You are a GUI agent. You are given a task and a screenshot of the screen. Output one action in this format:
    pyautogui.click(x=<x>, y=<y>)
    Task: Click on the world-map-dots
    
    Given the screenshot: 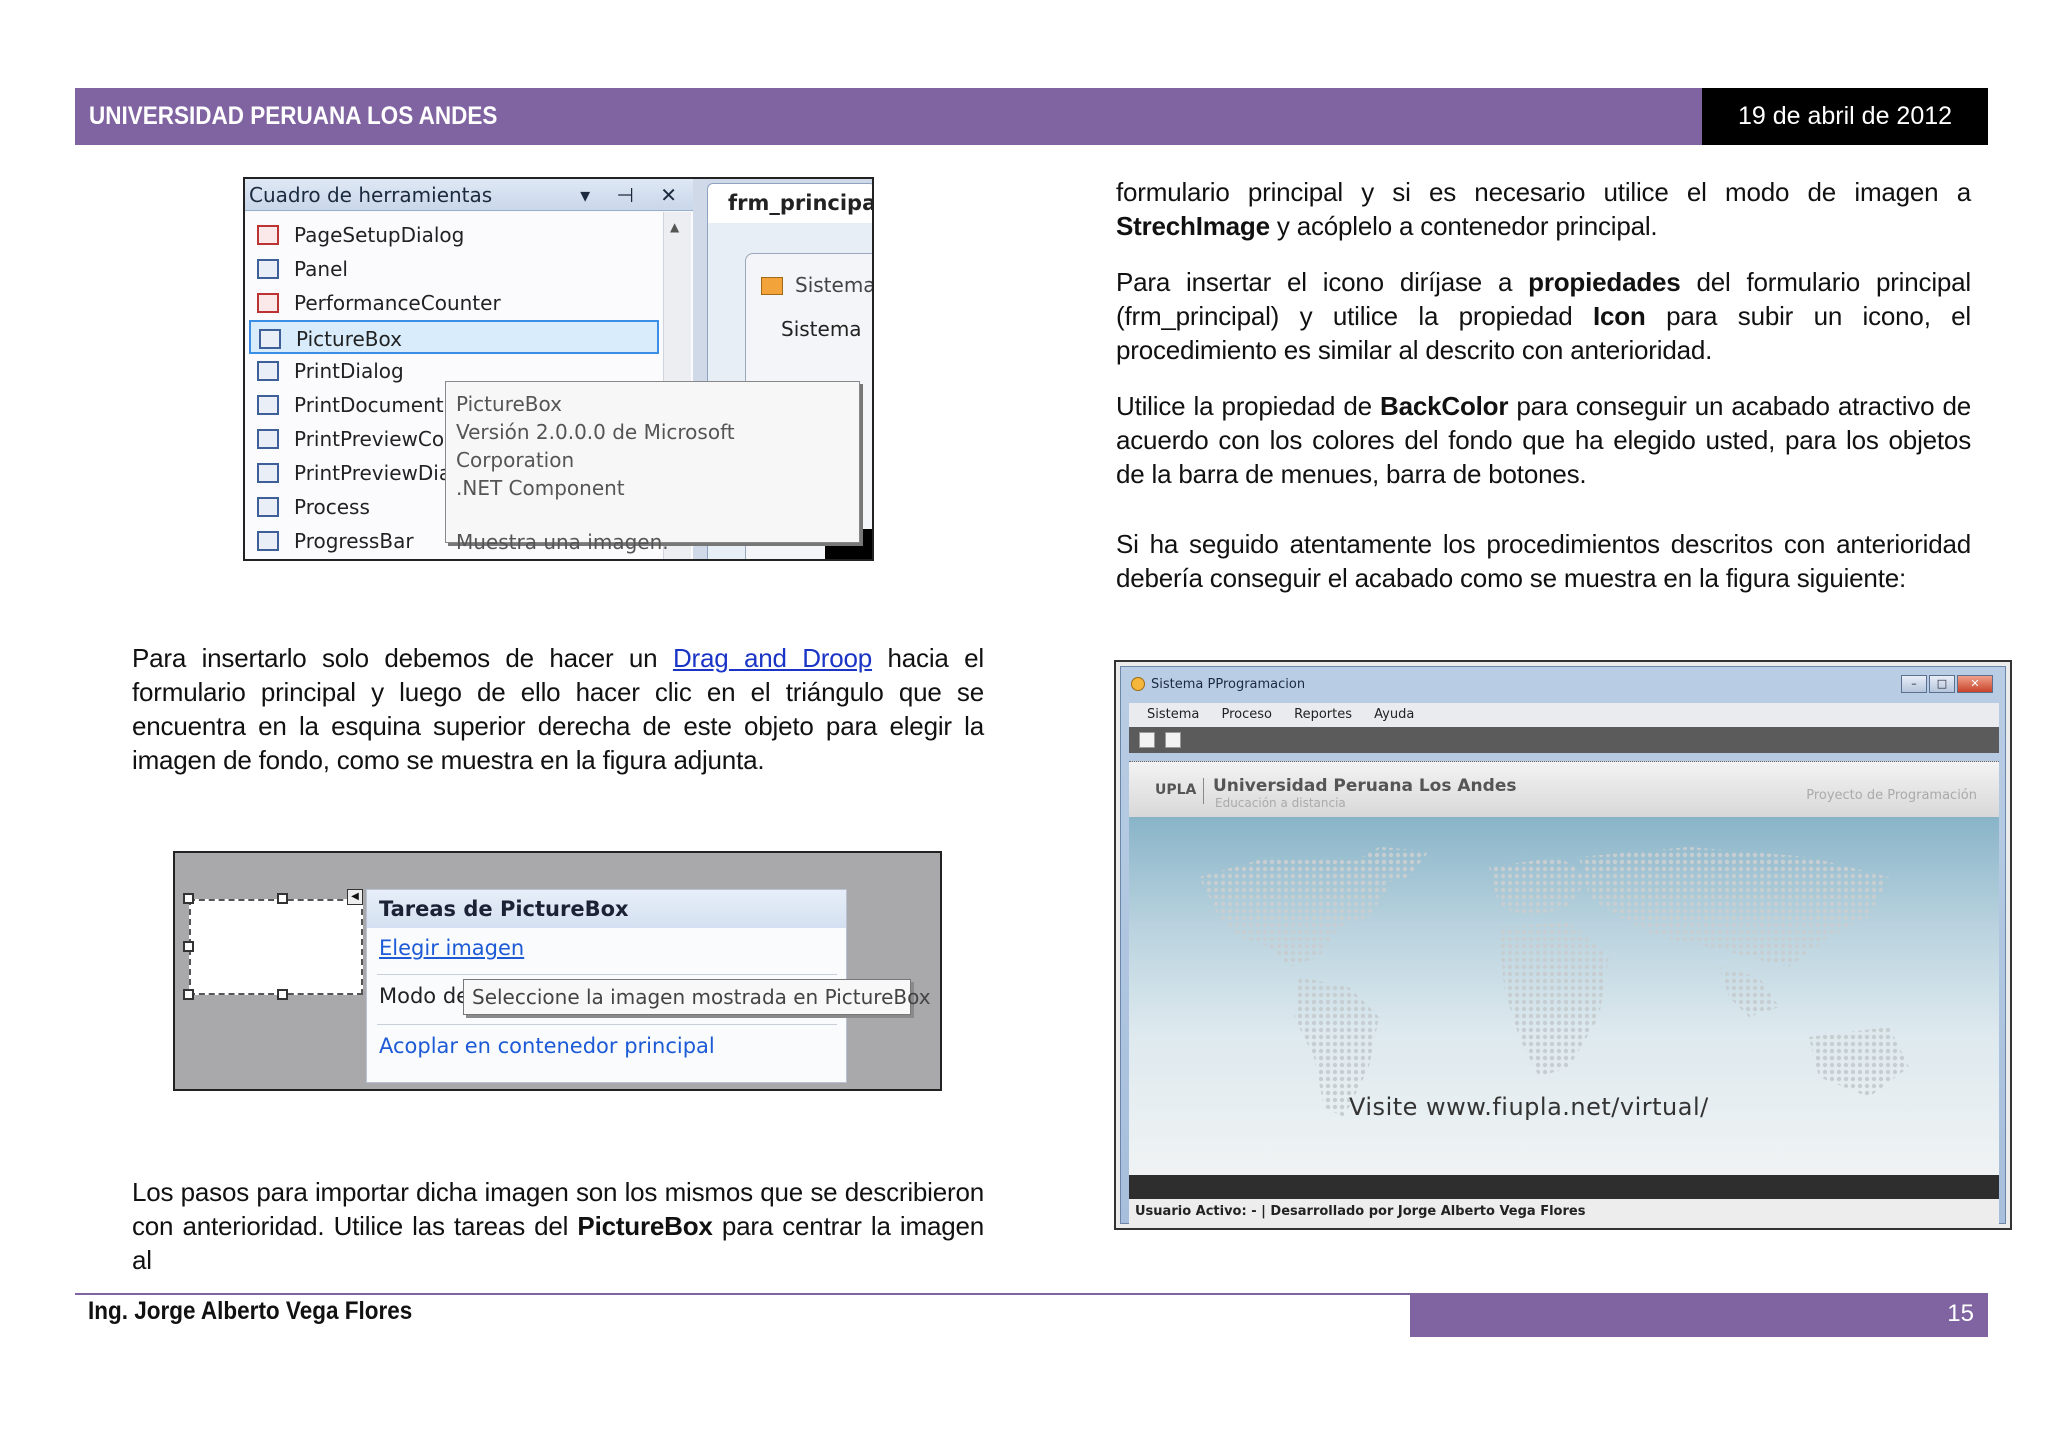 What is the action you would take?
    pyautogui.click(x=1554, y=982)
    